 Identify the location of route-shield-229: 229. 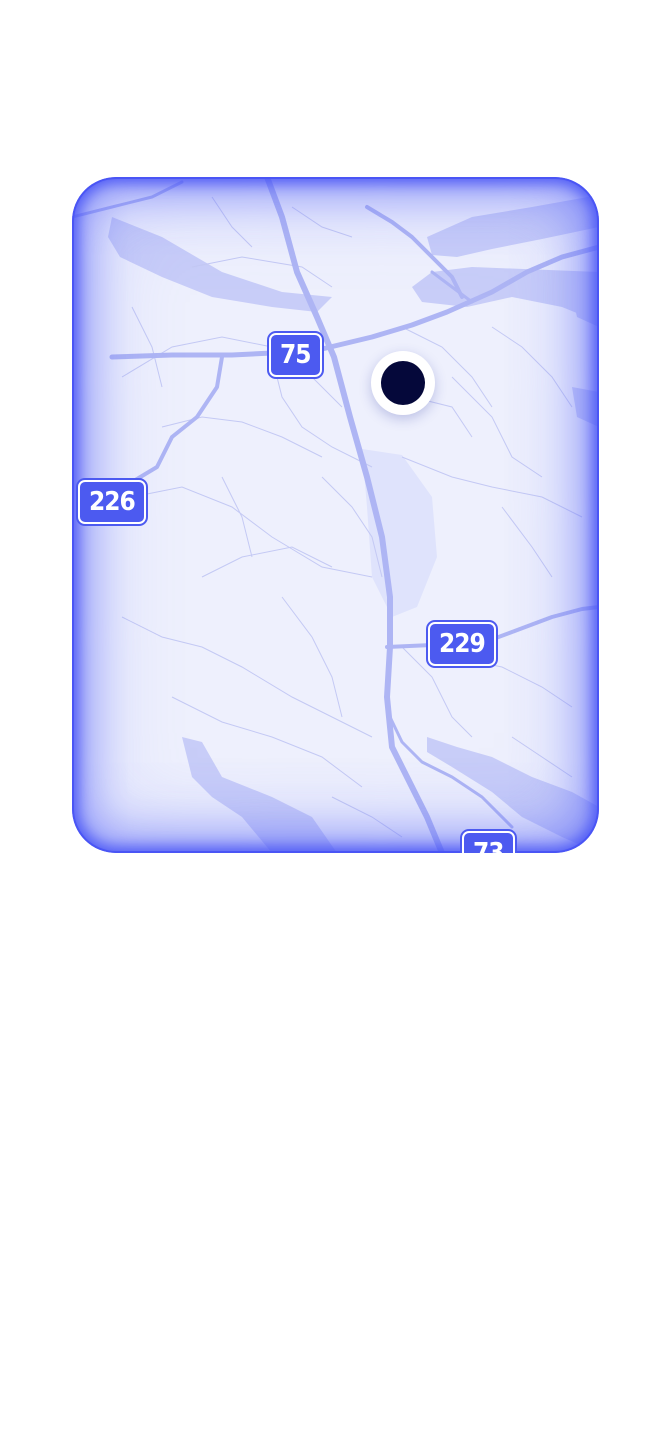
(462, 644).